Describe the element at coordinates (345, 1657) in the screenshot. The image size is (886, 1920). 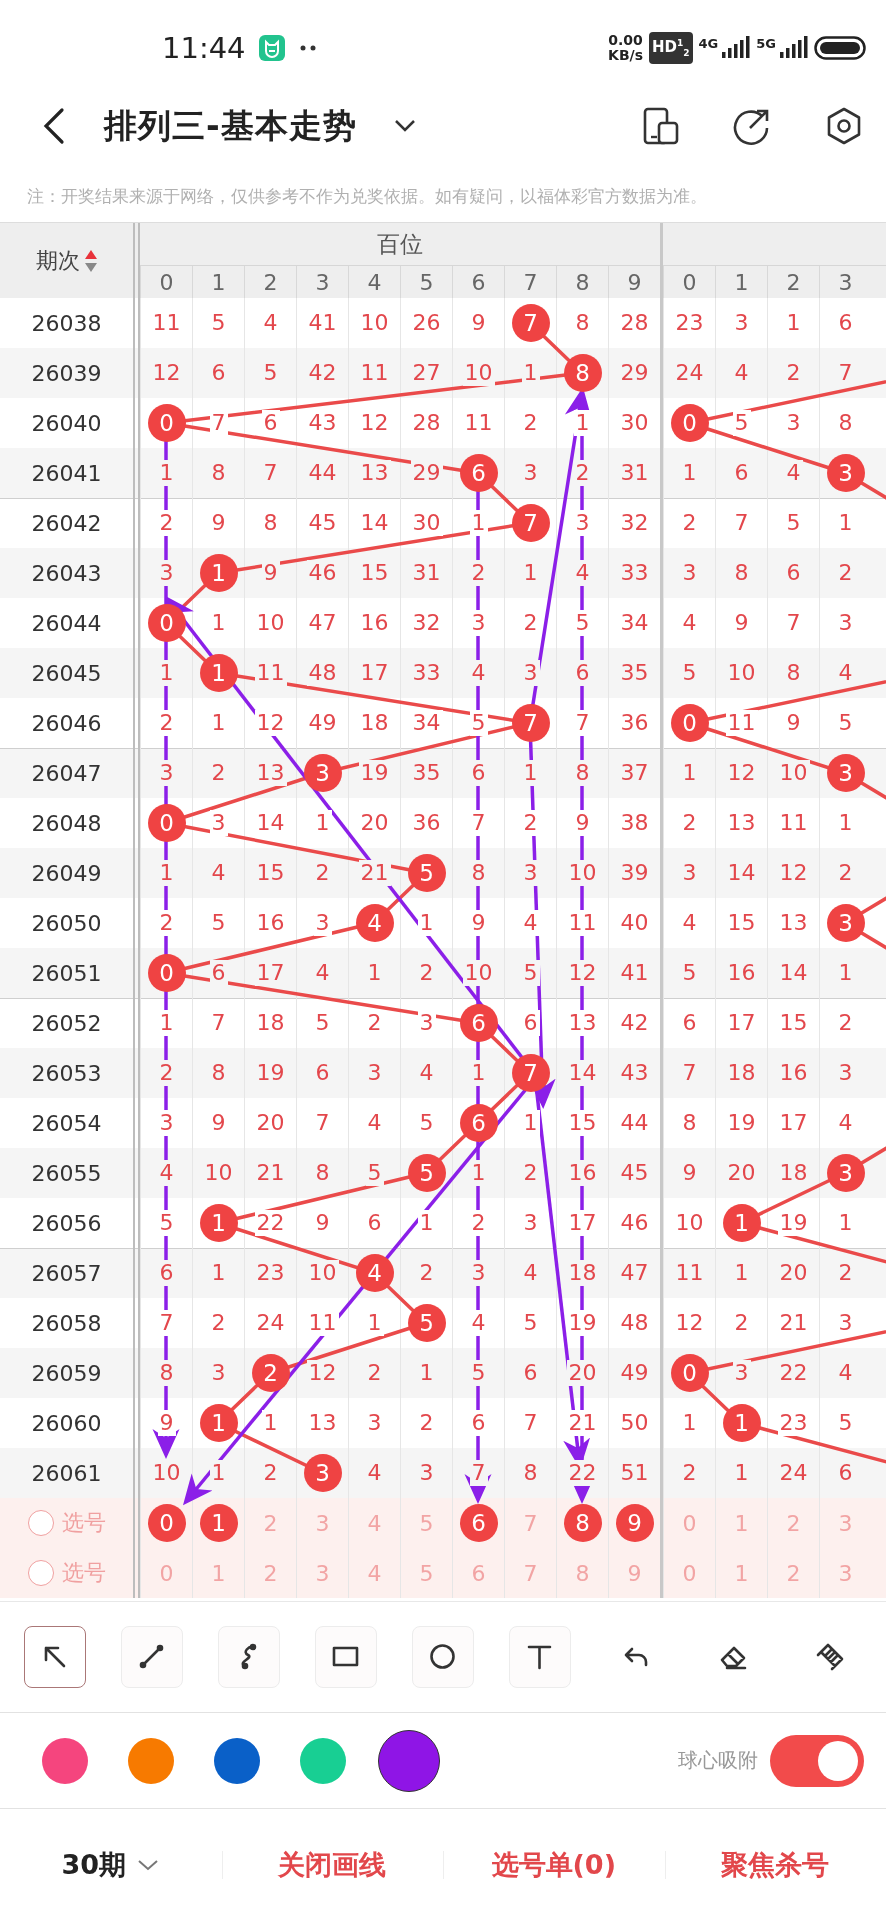
I see `rectangle-tool` at that location.